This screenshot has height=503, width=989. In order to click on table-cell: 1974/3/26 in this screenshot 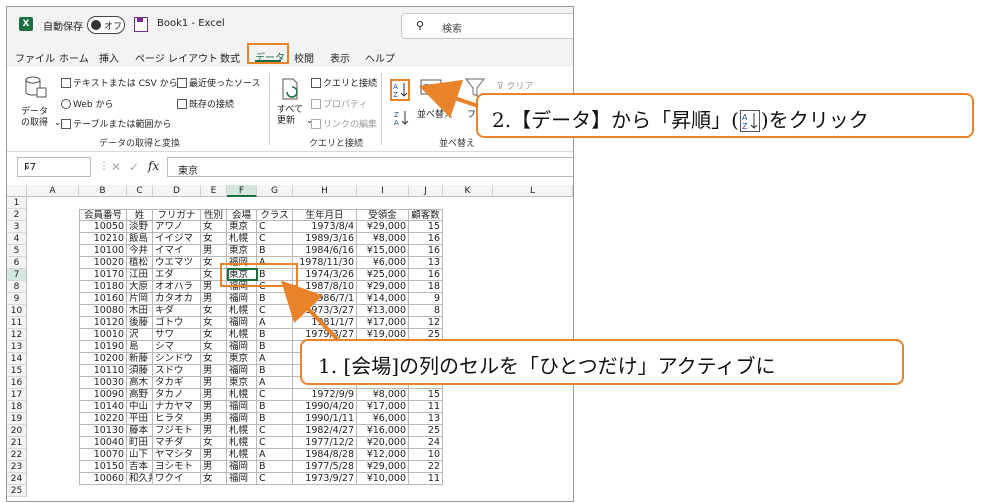, I will do `click(325, 275)`.